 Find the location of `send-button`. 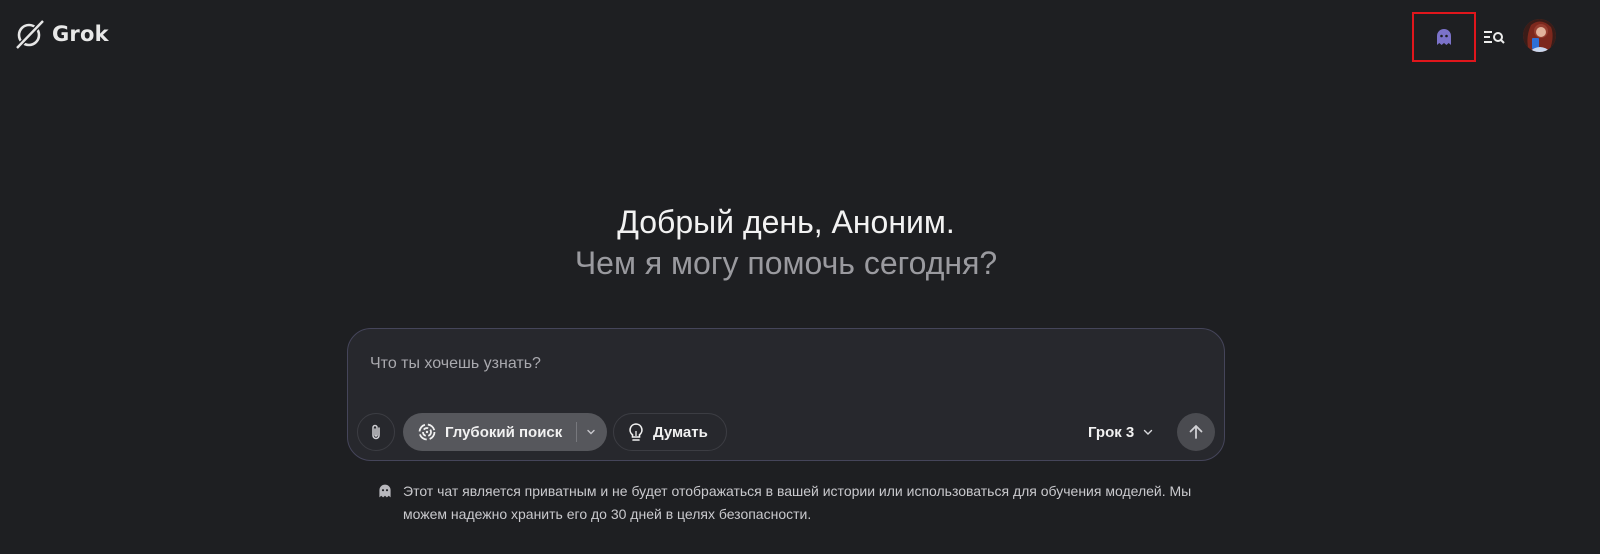

send-button is located at coordinates (1196, 432).